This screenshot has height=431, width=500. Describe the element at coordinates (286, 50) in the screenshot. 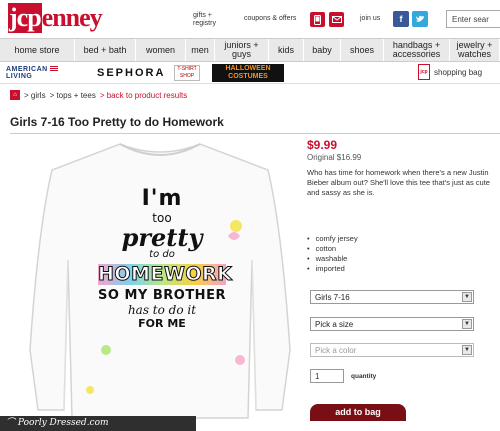

I see `nav-item-kids: kids` at that location.